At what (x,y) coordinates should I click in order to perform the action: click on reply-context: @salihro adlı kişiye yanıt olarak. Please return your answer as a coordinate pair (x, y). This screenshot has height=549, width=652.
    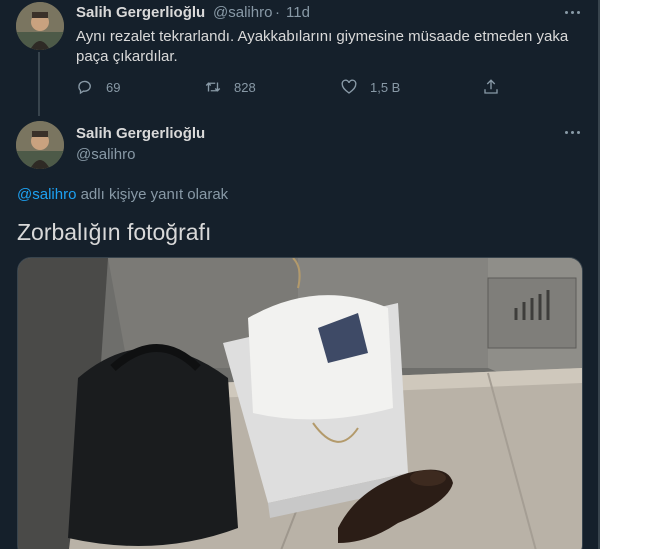
    Looking at the image, I should click on (122, 194).